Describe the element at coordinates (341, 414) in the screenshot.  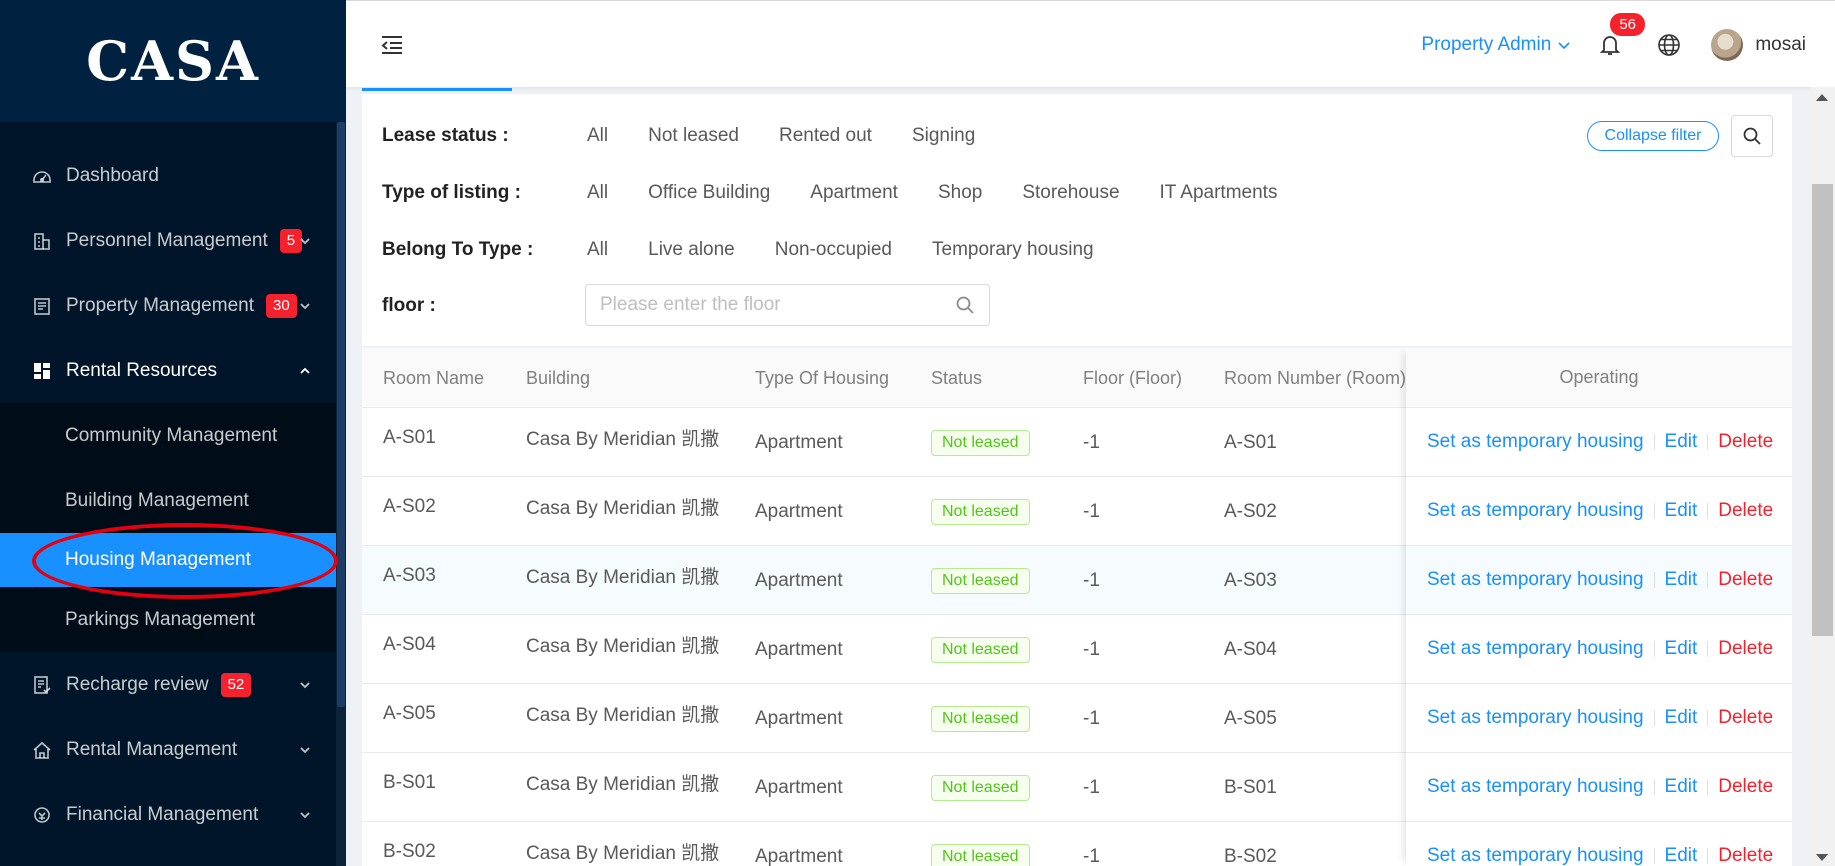
I see `sidebar-scroll-thumb` at that location.